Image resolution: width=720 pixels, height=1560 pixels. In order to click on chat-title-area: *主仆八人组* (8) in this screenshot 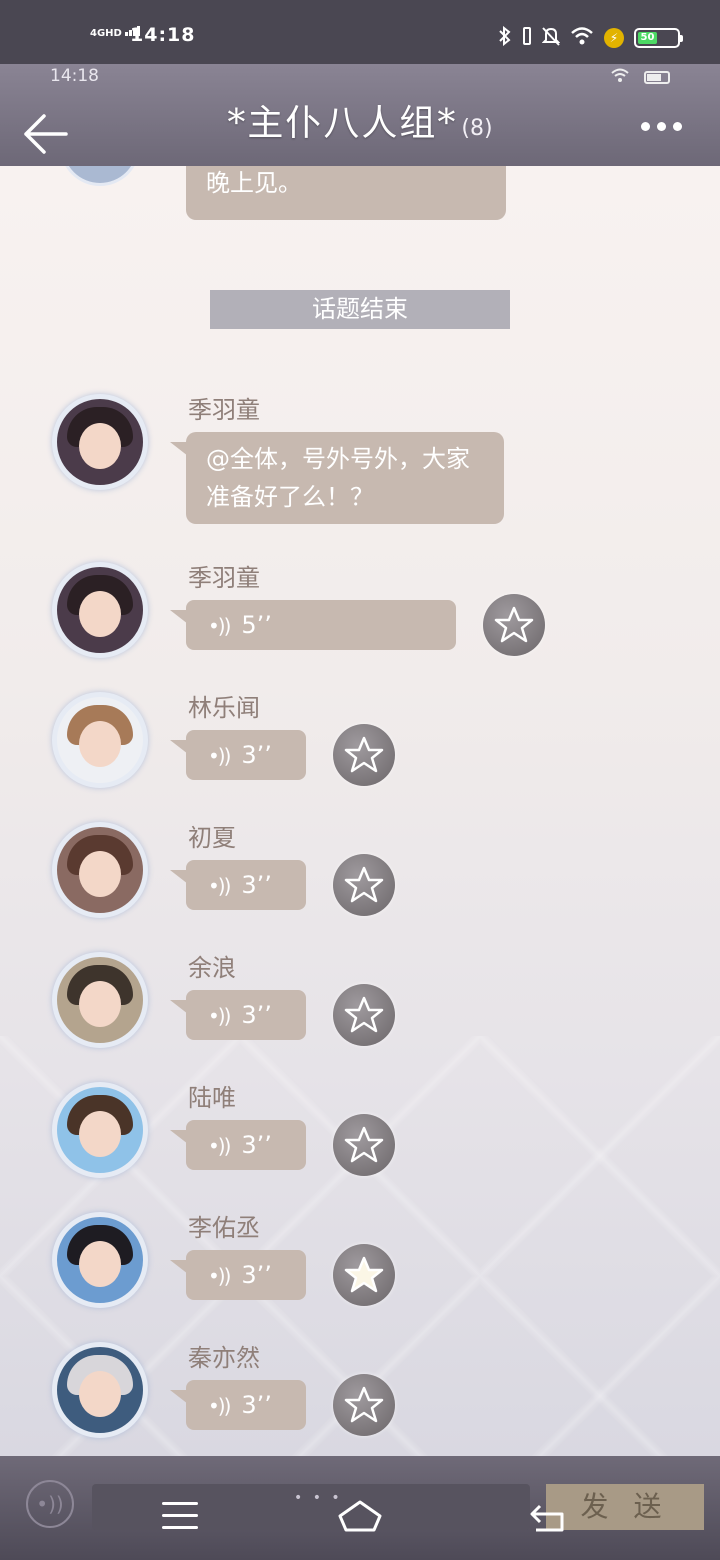, I will do `click(360, 120)`.